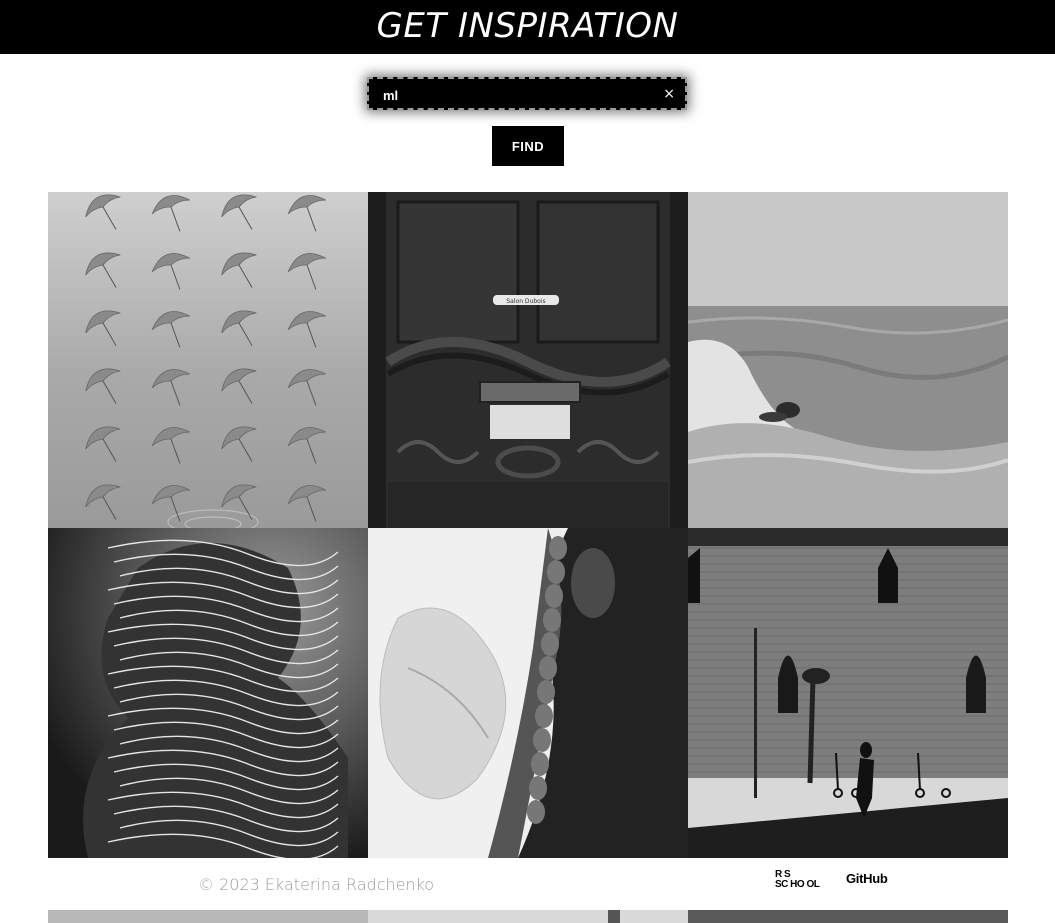  Describe the element at coordinates (528, 146) in the screenshot. I see `find-button: FIND` at that location.